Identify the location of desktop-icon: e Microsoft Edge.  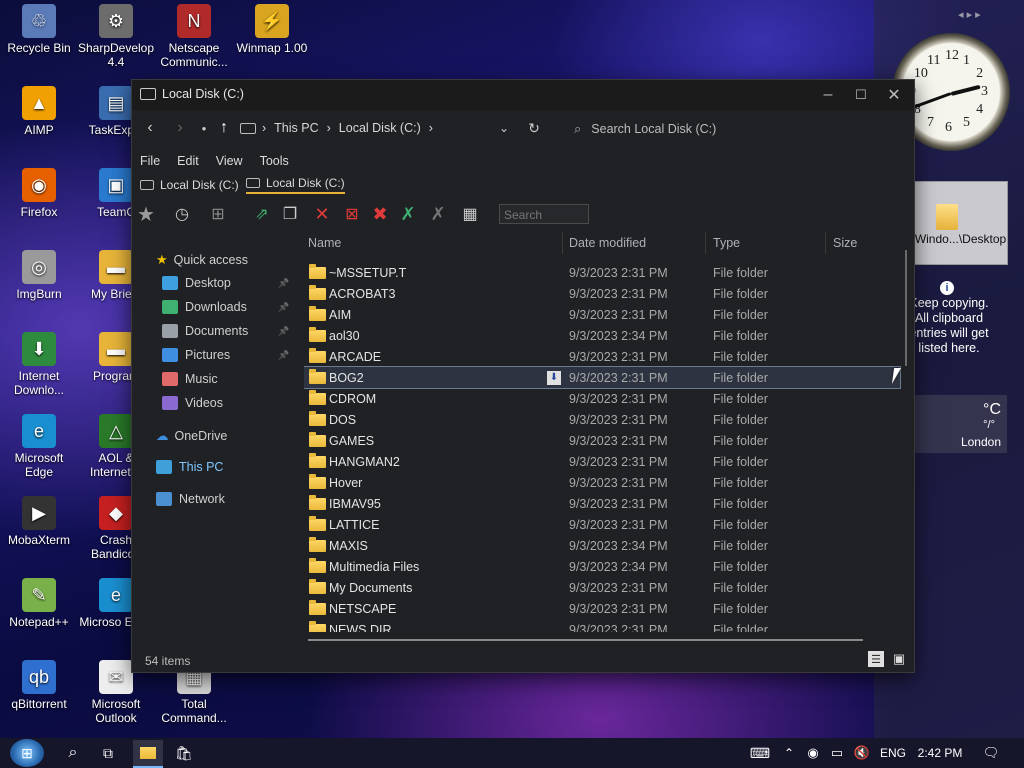
(39, 446).